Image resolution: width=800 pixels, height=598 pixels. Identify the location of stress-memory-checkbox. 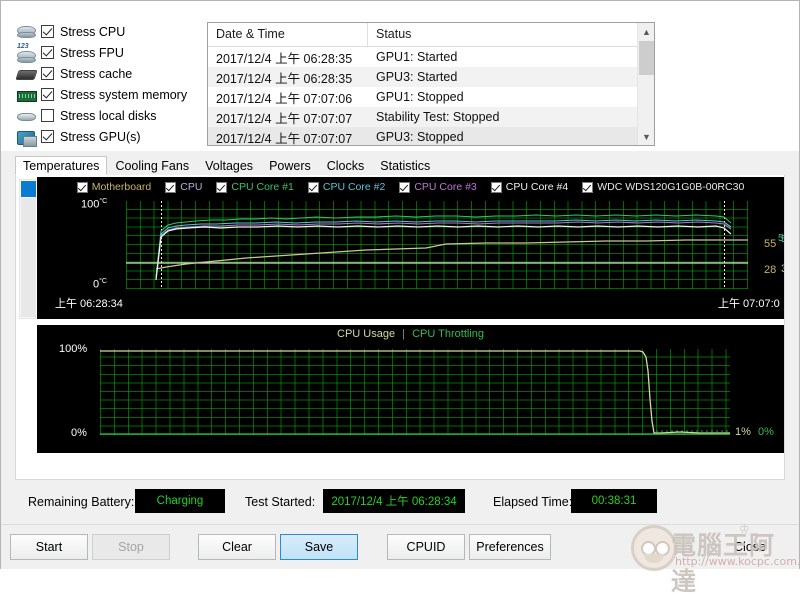
(47, 94).